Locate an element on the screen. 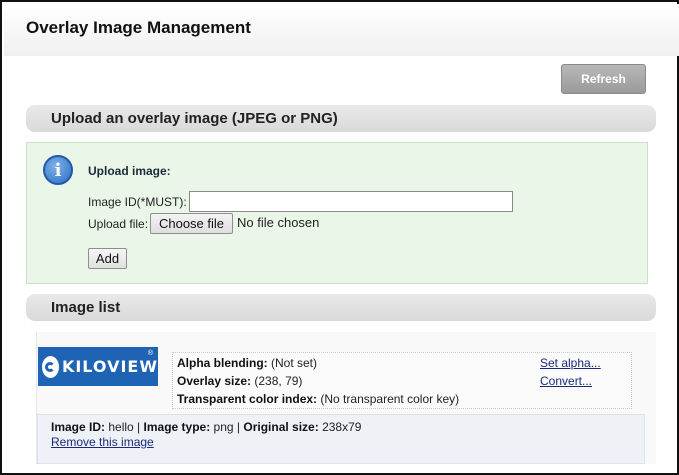 The width and height of the screenshot is (679, 475). alpha-blending-label: Alpha blending: is located at coordinates (222, 363).